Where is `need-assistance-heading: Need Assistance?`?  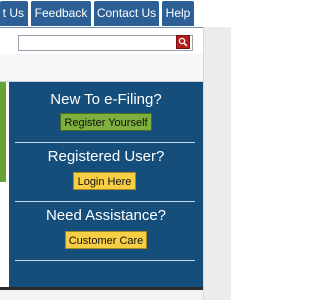 need-assistance-heading: Need Assistance? is located at coordinates (106, 215).